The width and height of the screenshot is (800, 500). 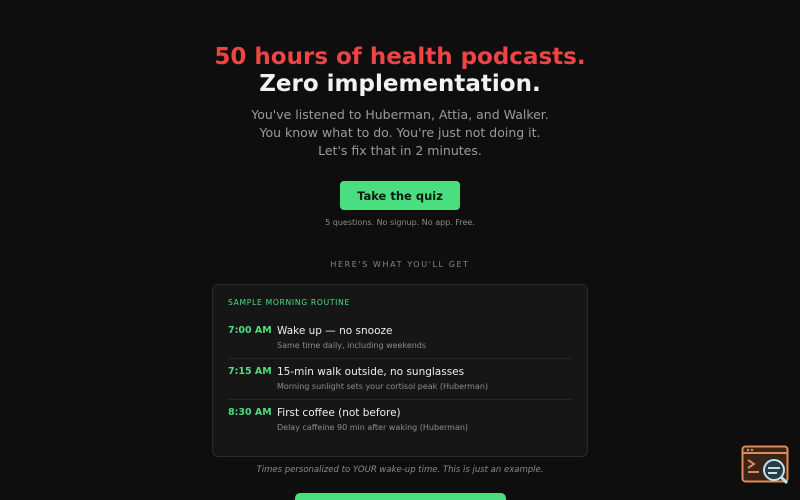 I want to click on routine-time: 7:15 AM, so click(x=250, y=371).